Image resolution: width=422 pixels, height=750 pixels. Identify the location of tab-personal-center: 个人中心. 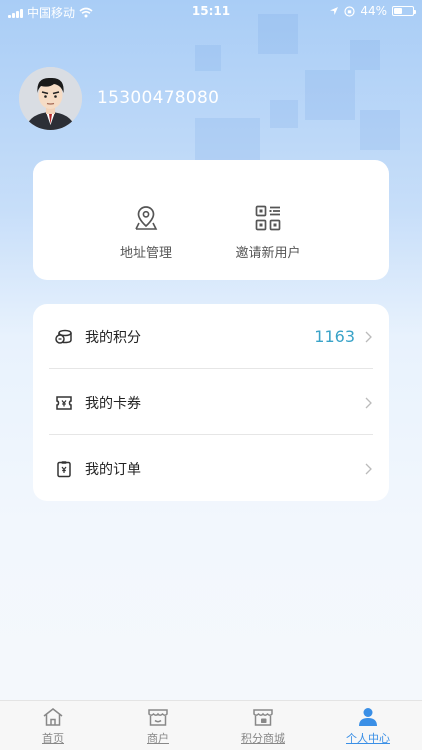
(368, 726).